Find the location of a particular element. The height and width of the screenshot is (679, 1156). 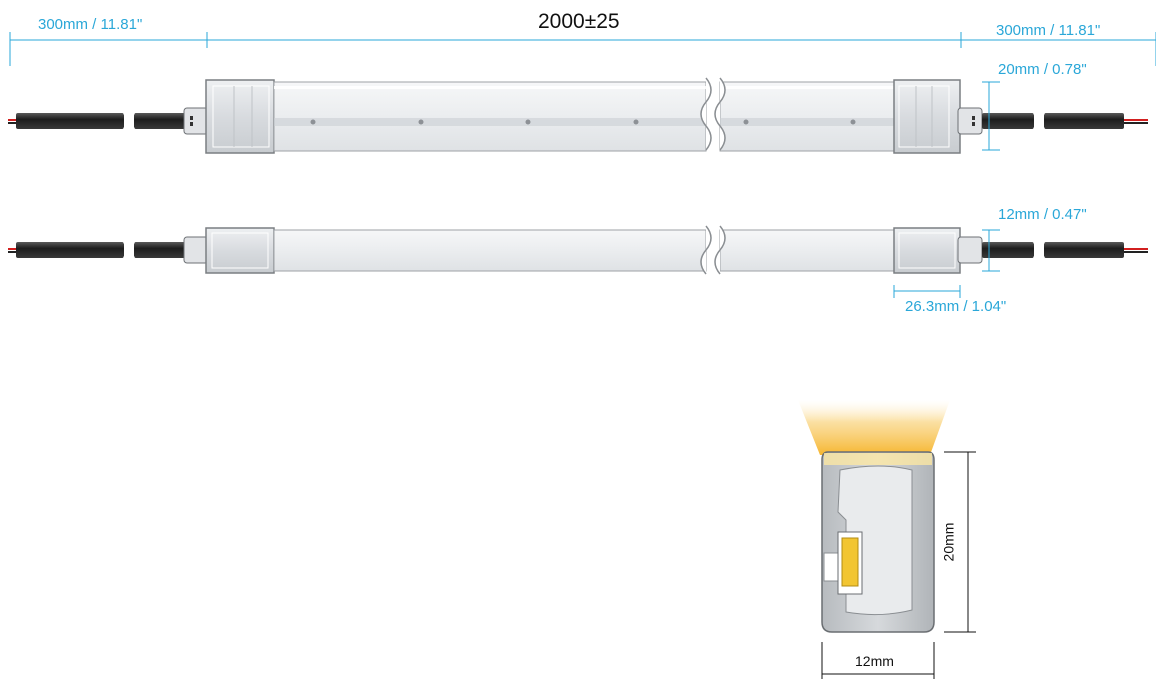

right-cable-top is located at coordinates (1065, 121).